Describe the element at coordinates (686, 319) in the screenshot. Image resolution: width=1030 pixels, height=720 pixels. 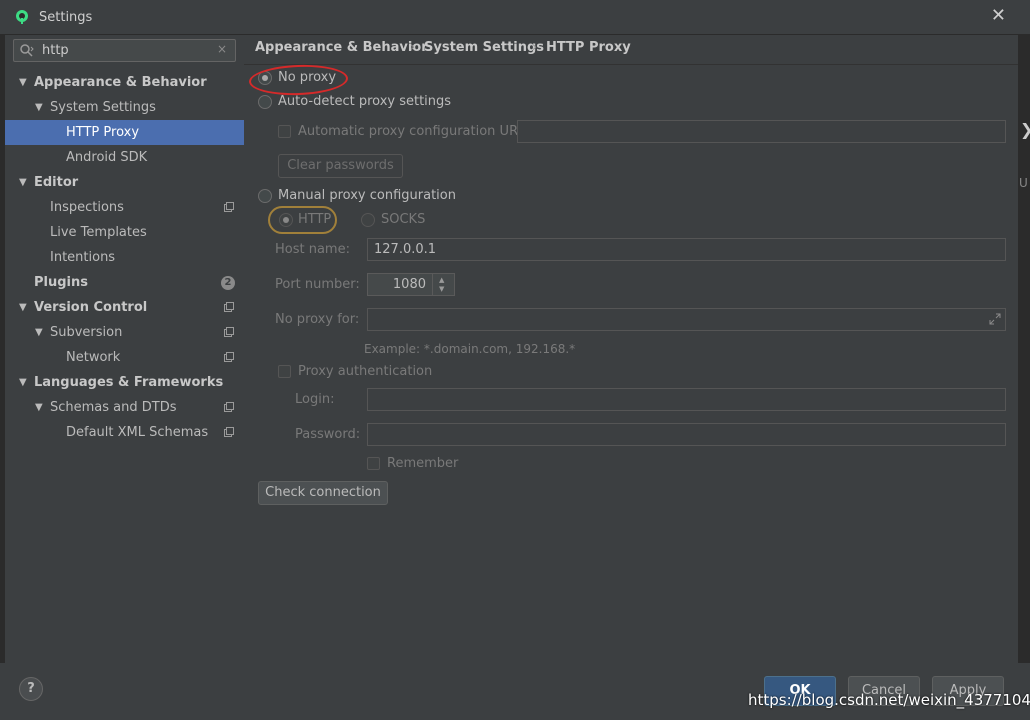
I see `no-proxy-for-input` at that location.